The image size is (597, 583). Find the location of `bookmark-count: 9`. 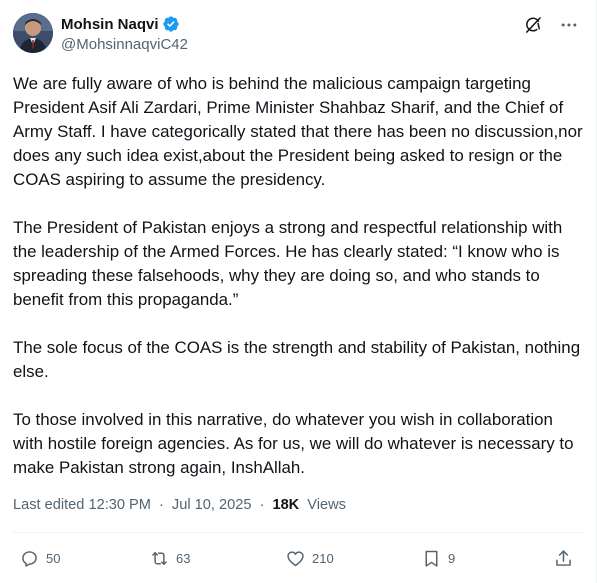

bookmark-count: 9 is located at coordinates (452, 558).